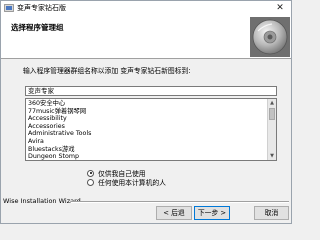 The height and width of the screenshot is (240, 320). Describe the element at coordinates (42, 201) in the screenshot. I see `wizard-brand-label: Wise Installation Wizard` at that location.